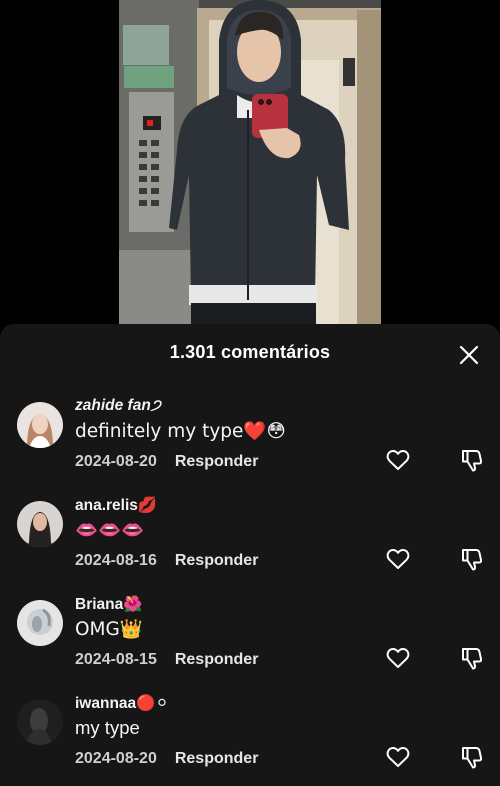  I want to click on comment-username: ana.relis💋, so click(116, 505).